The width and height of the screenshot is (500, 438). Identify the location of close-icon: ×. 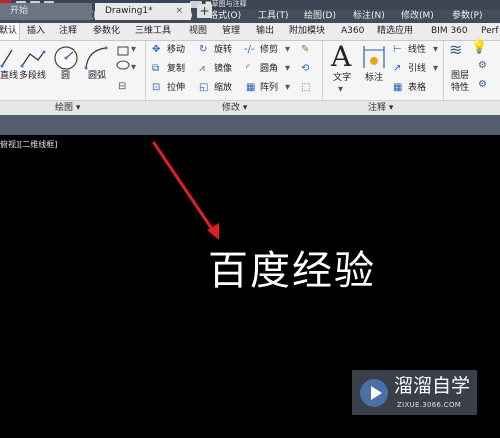
(179, 11).